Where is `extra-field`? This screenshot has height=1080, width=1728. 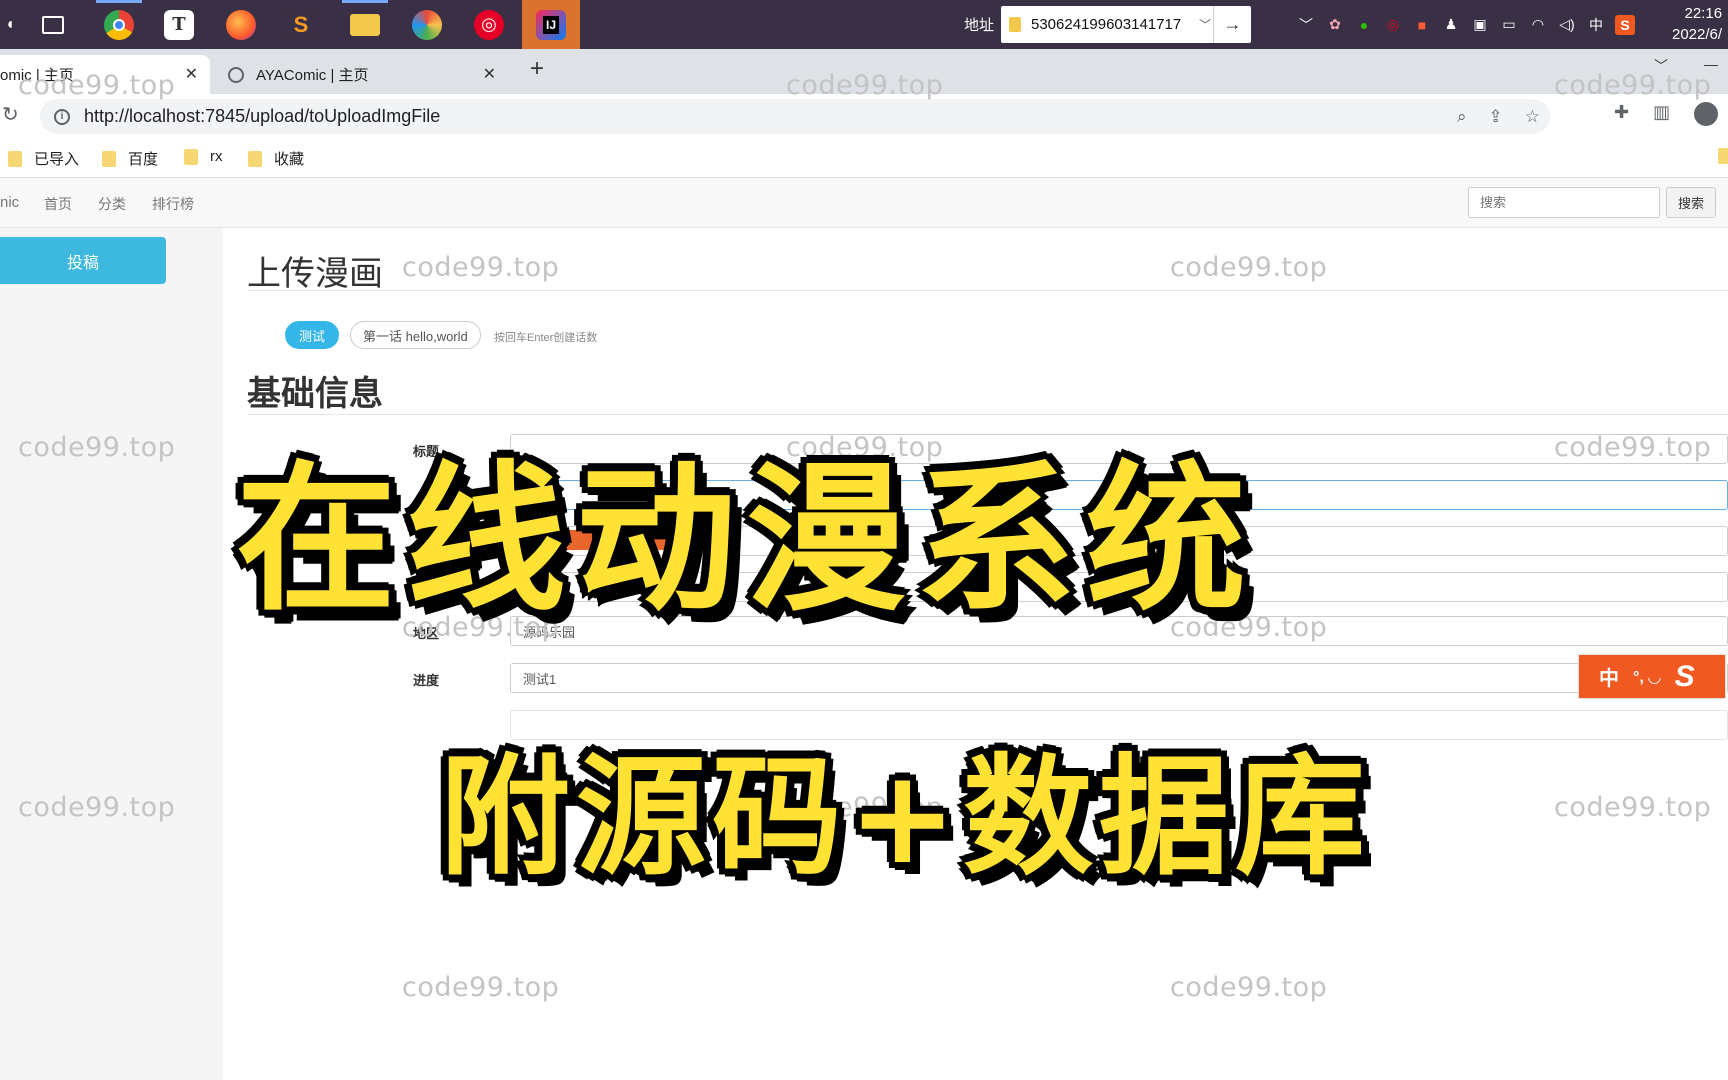 extra-field is located at coordinates (1119, 725).